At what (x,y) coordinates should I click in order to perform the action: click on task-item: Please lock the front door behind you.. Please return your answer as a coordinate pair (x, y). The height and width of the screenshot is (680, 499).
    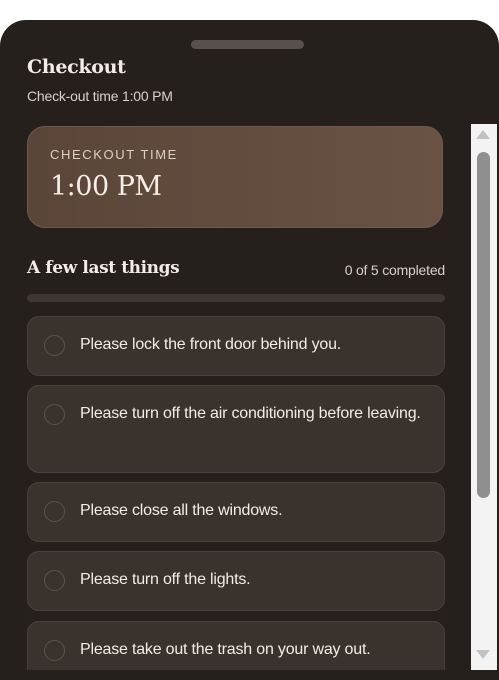
    Looking at the image, I should click on (236, 346).